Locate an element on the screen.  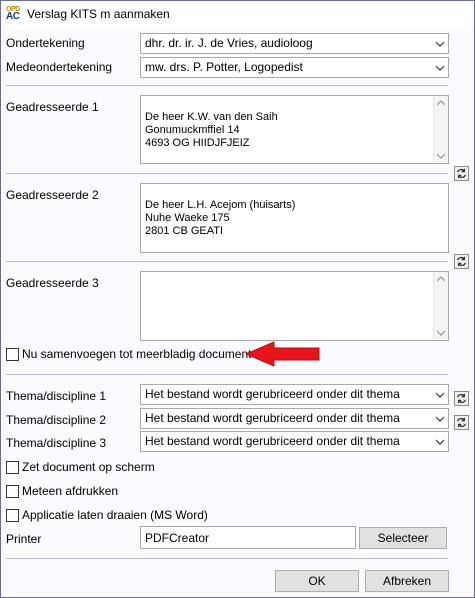
thema1-refresh-button is located at coordinates (461, 398).